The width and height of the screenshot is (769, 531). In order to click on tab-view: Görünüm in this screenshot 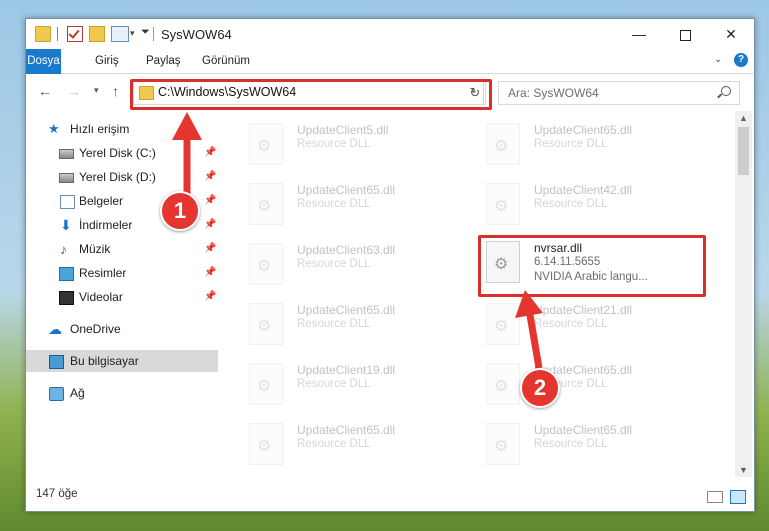, I will do `click(226, 61)`.